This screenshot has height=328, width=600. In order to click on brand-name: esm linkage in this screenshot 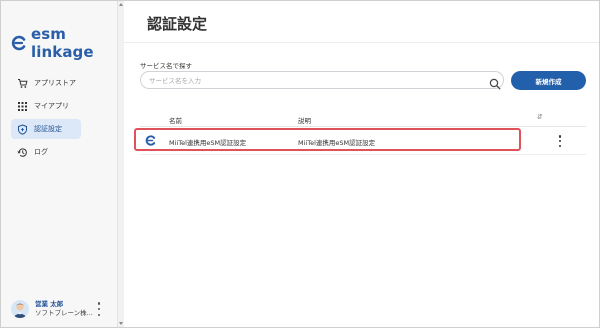, I will do `click(62, 43)`.